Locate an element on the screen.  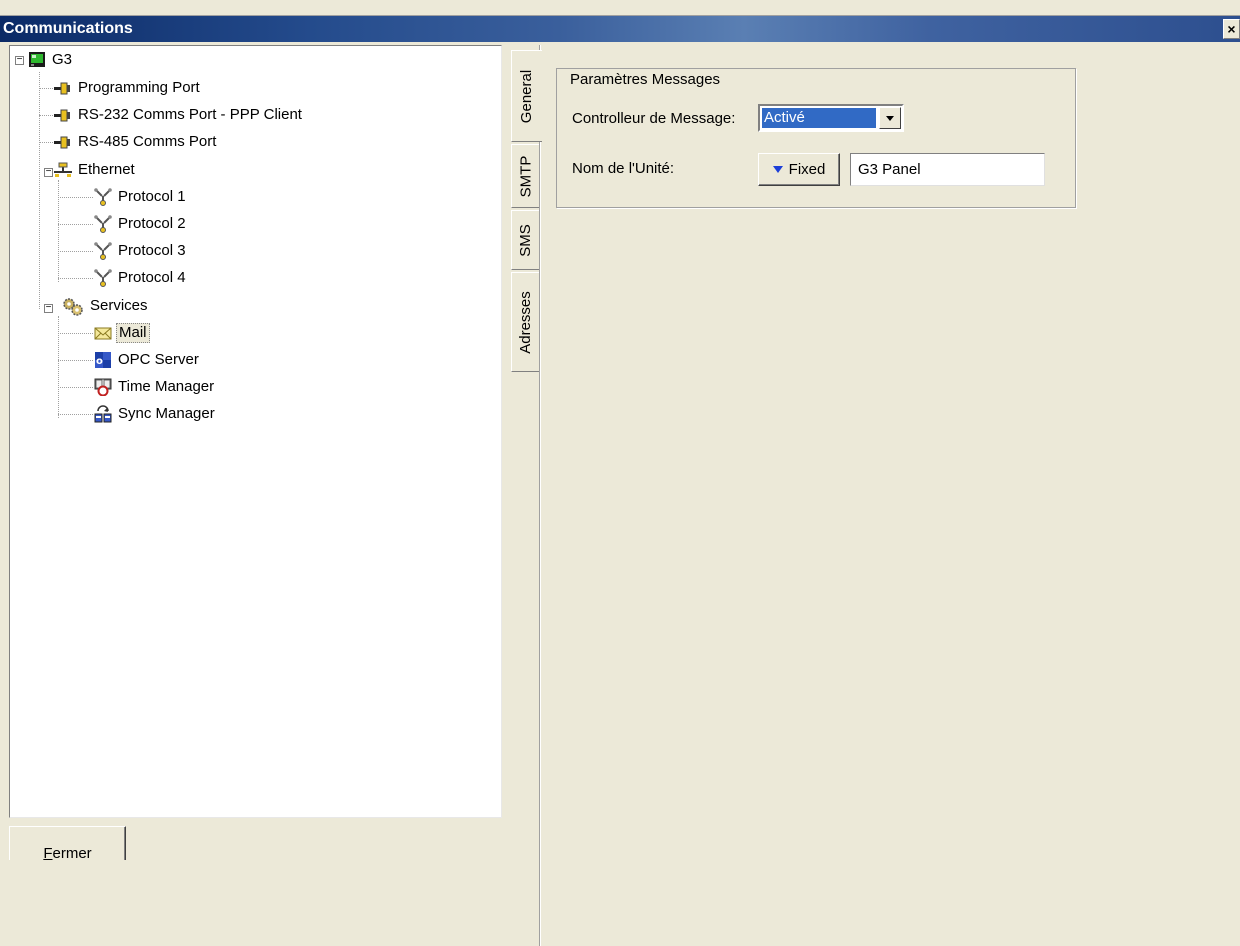
tree-node-rs232-port: RS-232 Comms Port - PPP Client is located at coordinates (179, 115).